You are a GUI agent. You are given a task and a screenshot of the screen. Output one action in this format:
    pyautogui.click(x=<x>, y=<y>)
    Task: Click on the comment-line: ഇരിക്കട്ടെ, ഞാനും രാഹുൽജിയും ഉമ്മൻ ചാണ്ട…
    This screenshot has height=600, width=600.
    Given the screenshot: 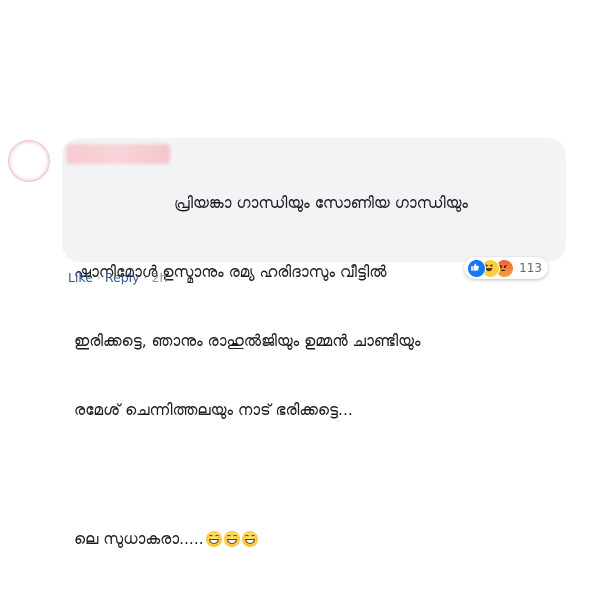 What is the action you would take?
    pyautogui.click(x=247, y=341)
    